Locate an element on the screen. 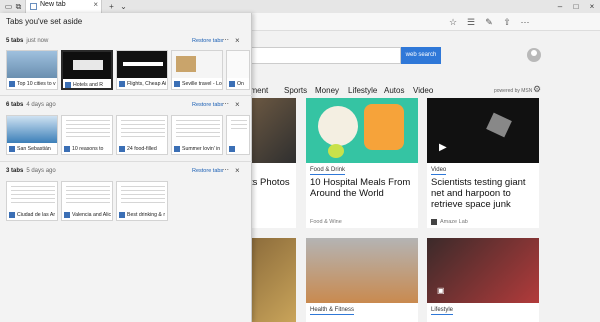 Image resolution: width=600 pixels, height=322 pixels. card-category: Video is located at coordinates (439, 171).